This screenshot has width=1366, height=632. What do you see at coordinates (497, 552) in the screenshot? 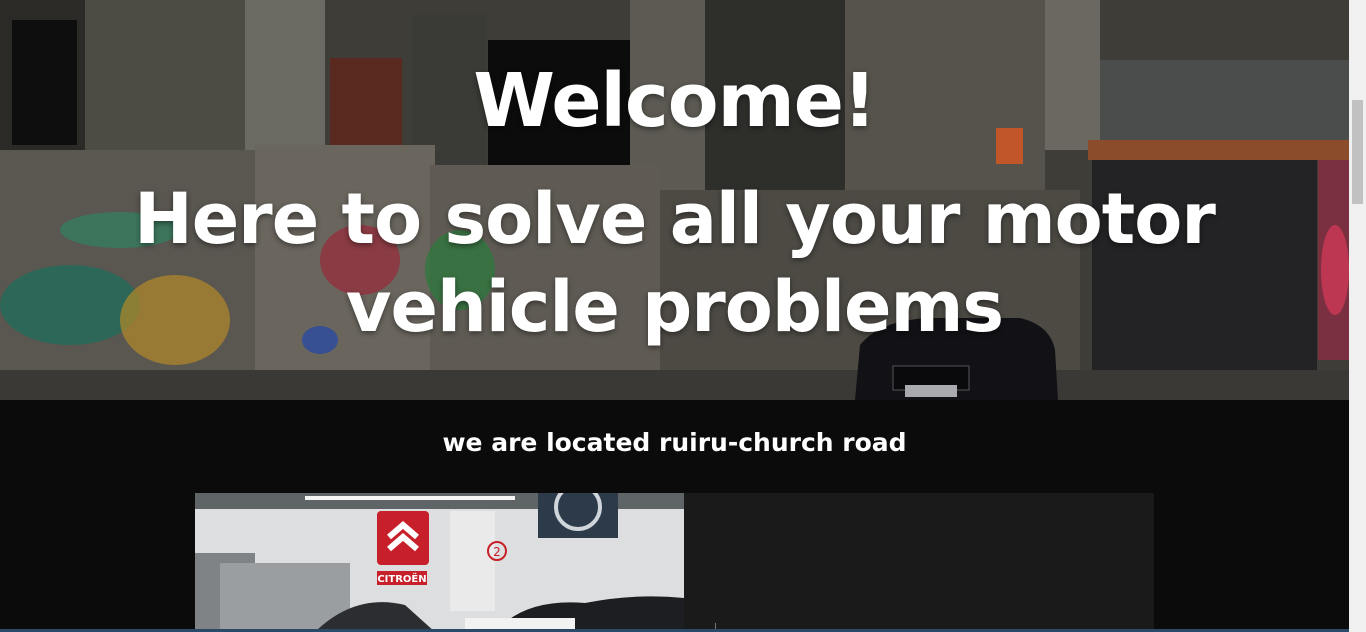
I see `bay-number: 2` at bounding box center [497, 552].